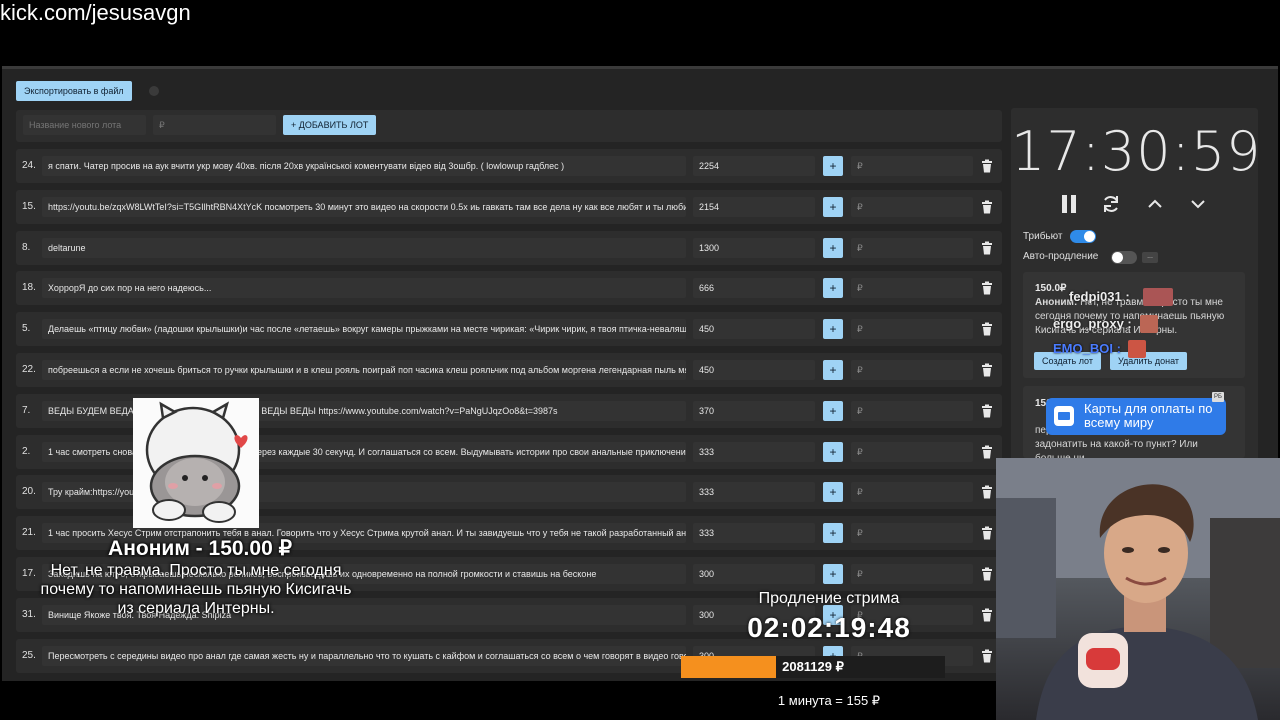  I want to click on extension-total: 2081129 ₽, so click(813, 666).